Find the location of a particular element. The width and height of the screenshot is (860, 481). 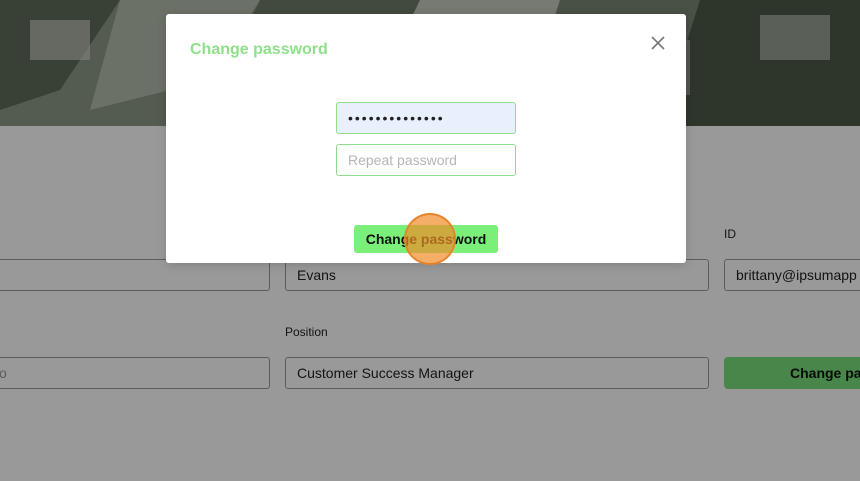

repeat-password-input is located at coordinates (426, 160).